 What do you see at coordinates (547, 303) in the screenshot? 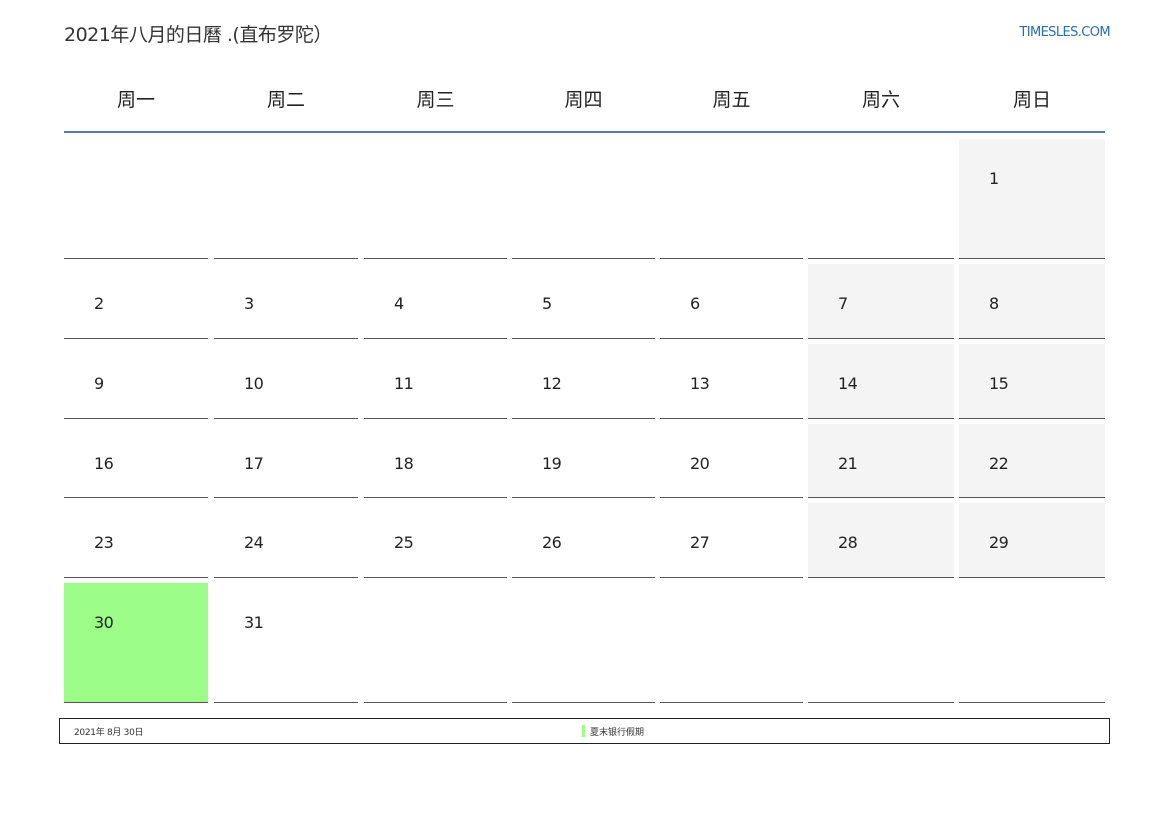
I see `day-number: 5` at bounding box center [547, 303].